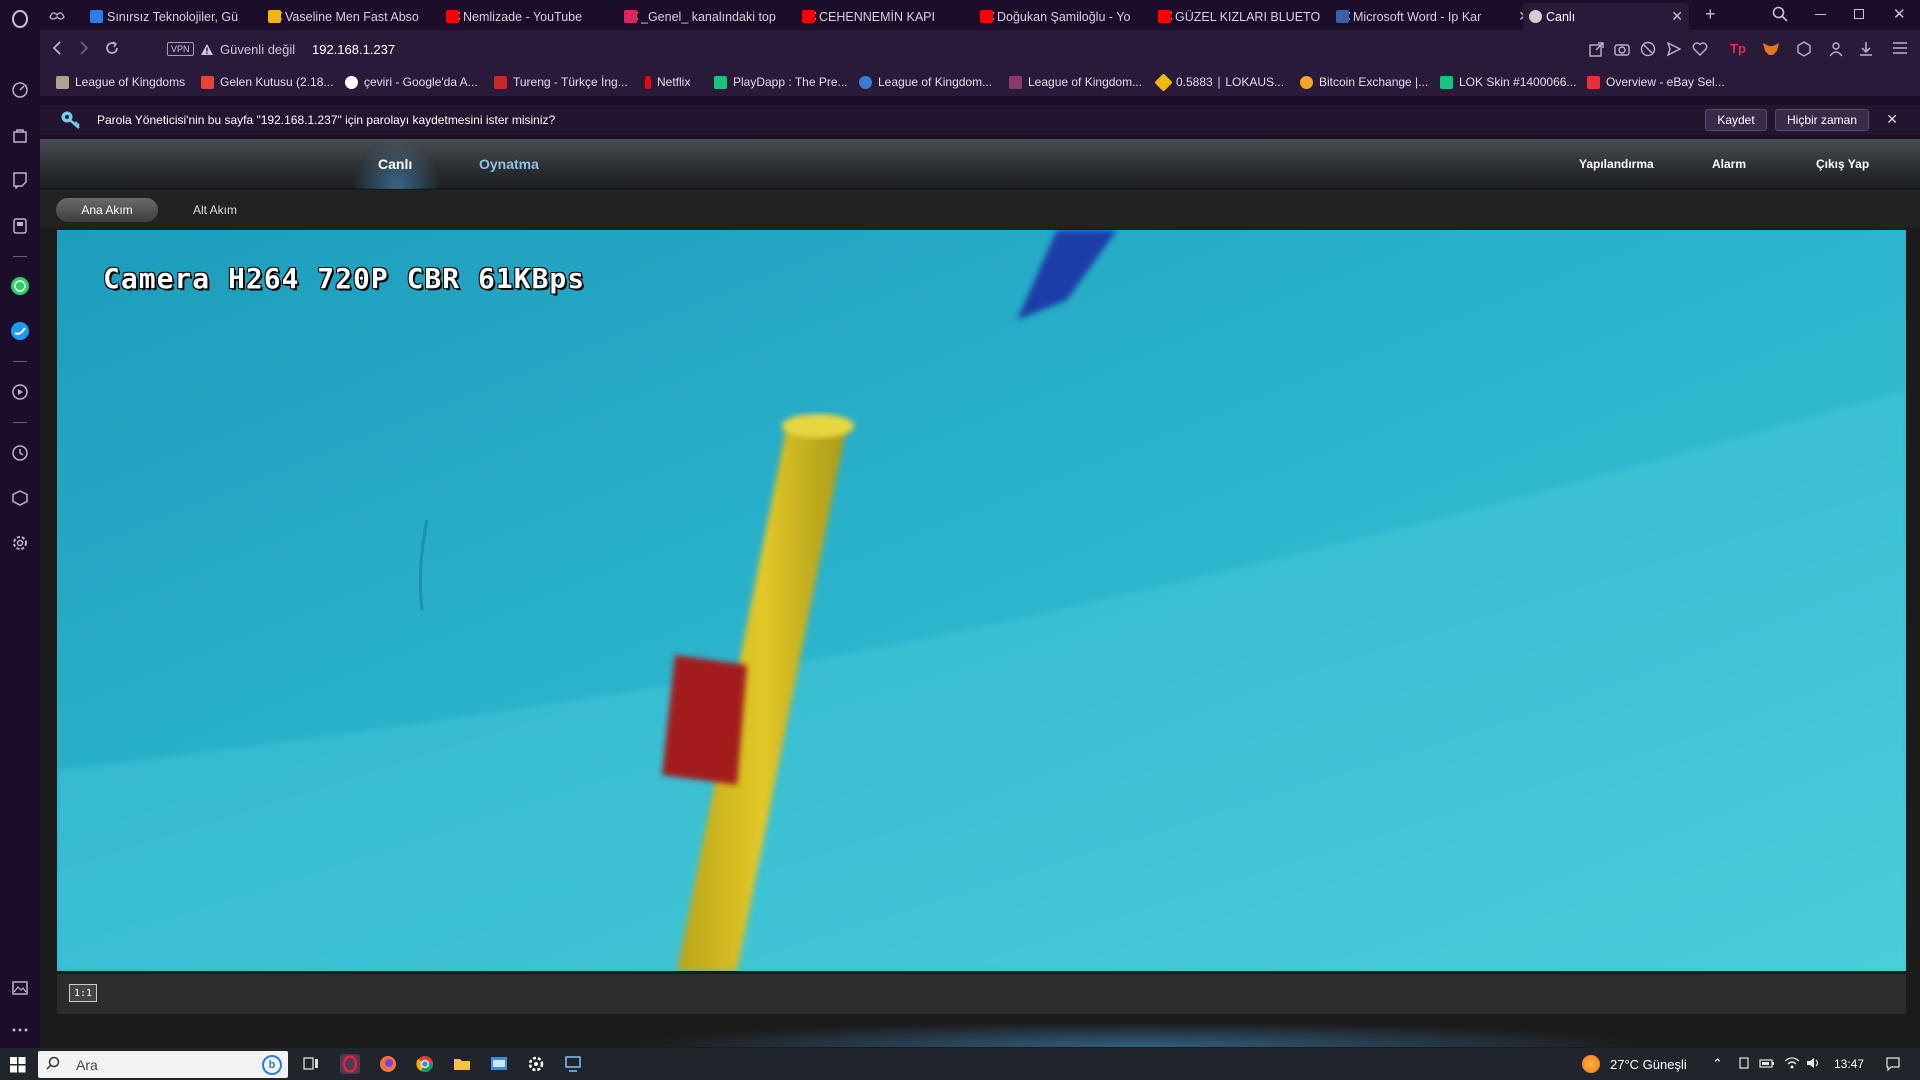 This screenshot has height=1080, width=1920. I want to click on address-bar: VPN Güvenli değil 192.168.1.237 Tp, so click(980, 50).